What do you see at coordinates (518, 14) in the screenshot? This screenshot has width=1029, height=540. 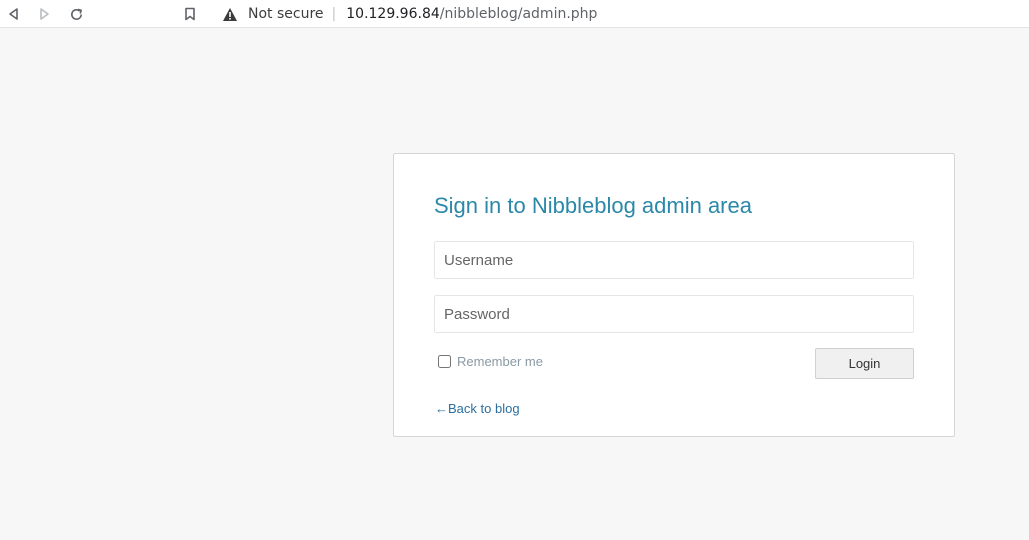 I see `url-path: /nibbleblog/admin.php` at bounding box center [518, 14].